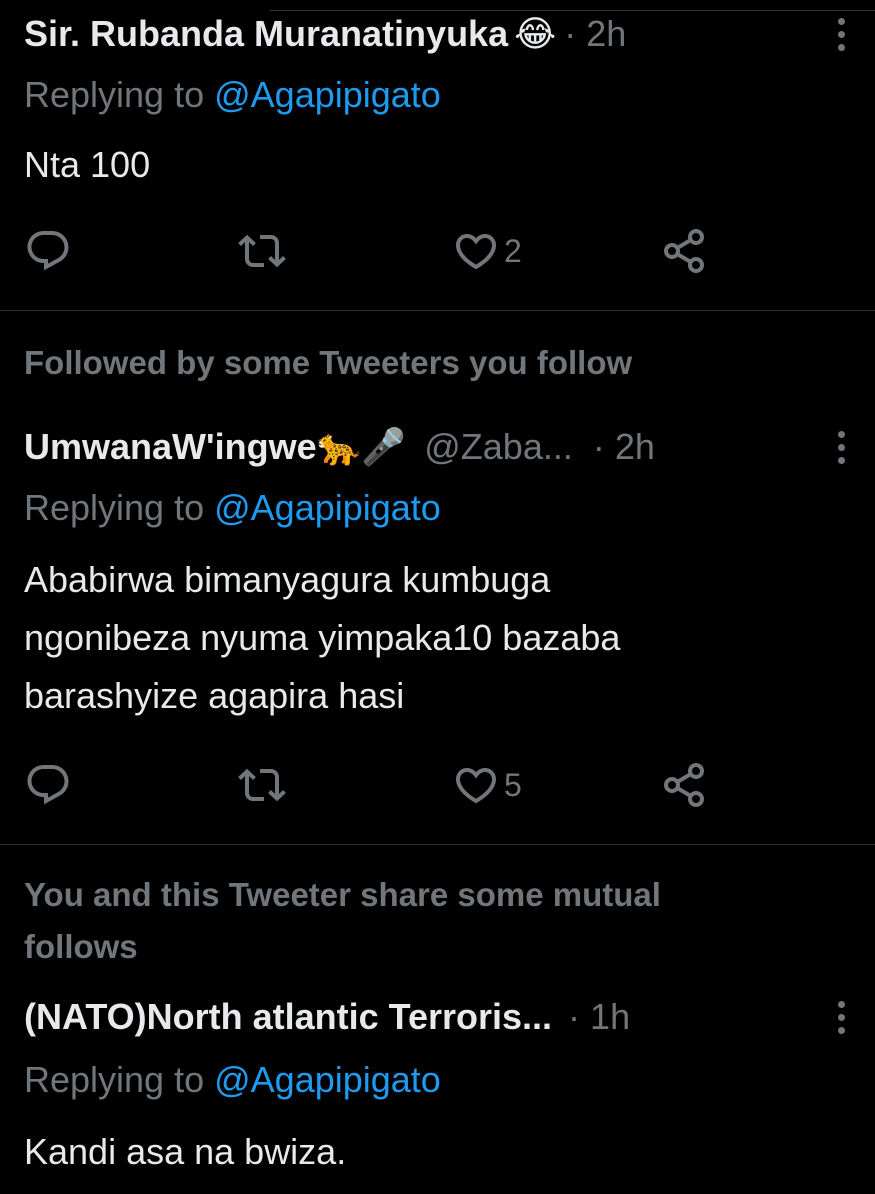 The height and width of the screenshot is (1194, 875). Describe the element at coordinates (342, 894) in the screenshot. I see `social-context-line: You and this Tweeter share some mutual` at that location.